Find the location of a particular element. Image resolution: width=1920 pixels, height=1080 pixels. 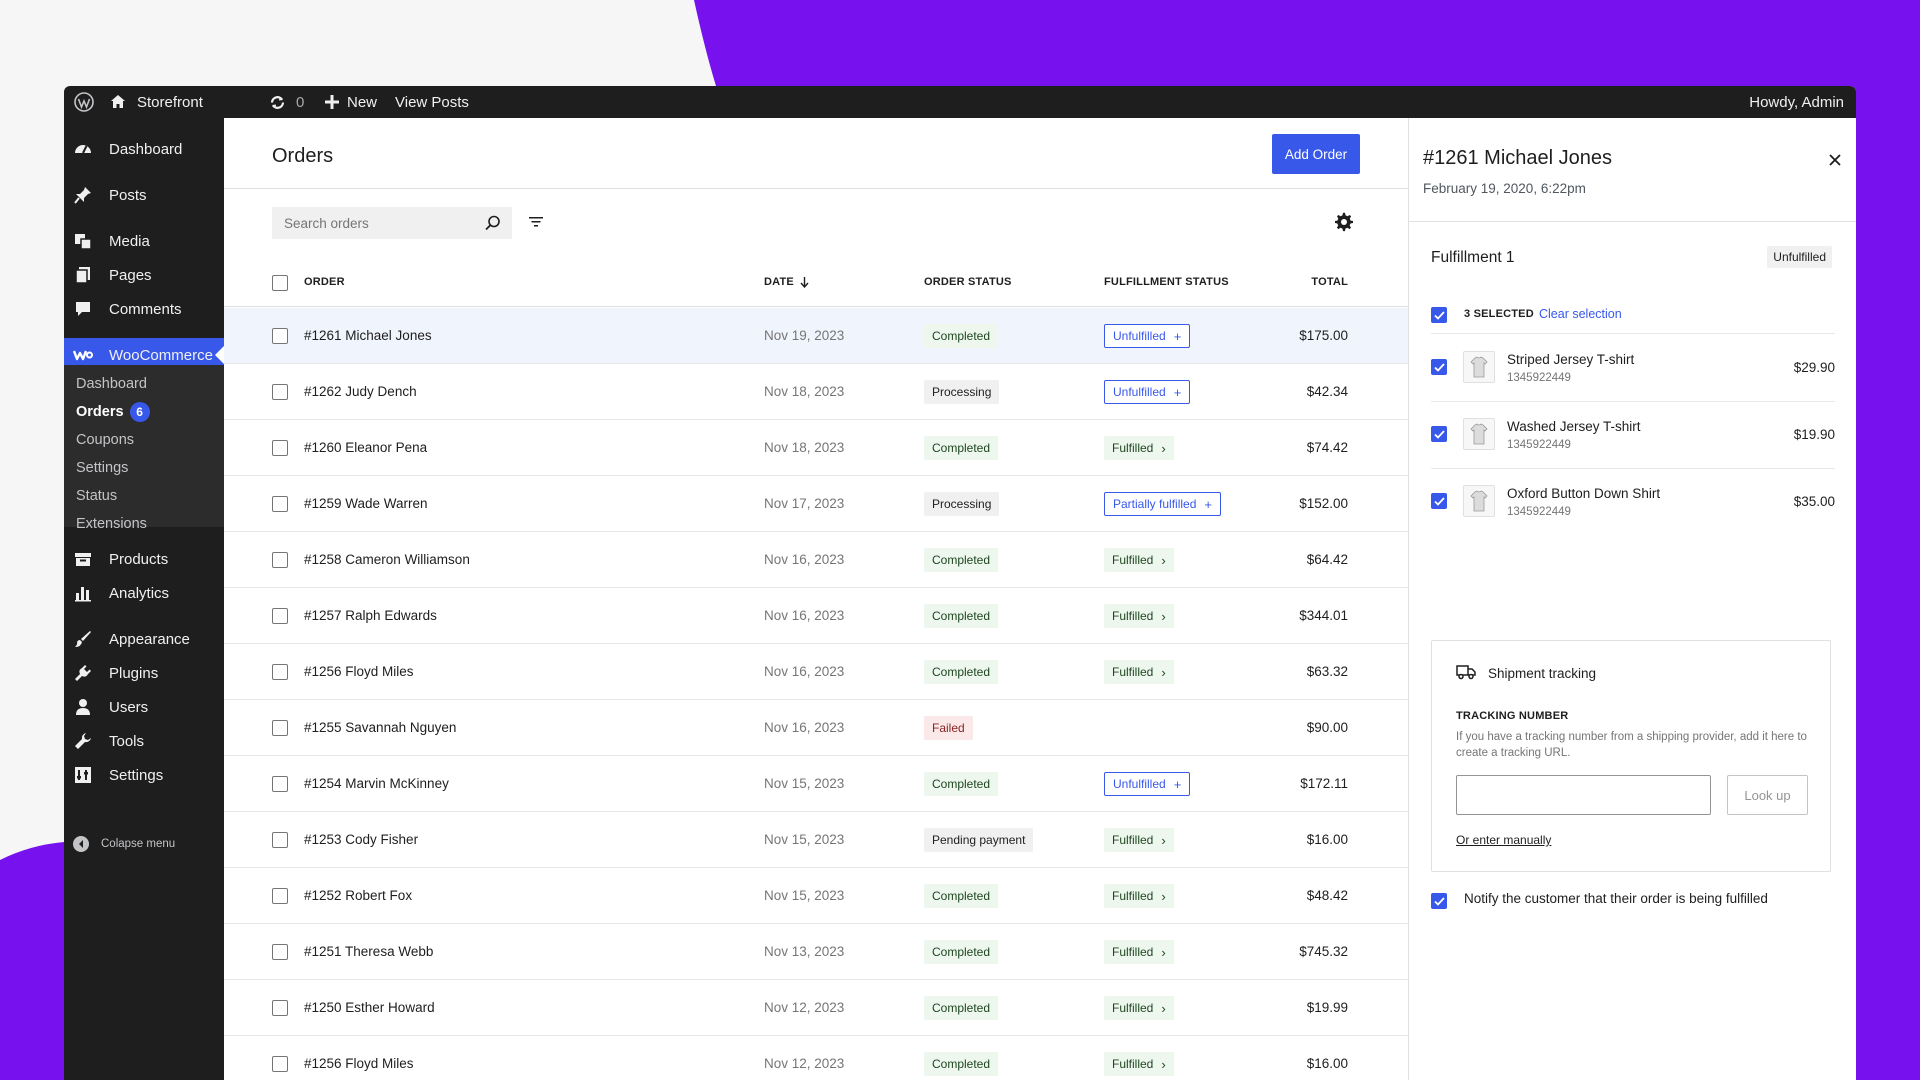

col-order: ORDER is located at coordinates (324, 282).